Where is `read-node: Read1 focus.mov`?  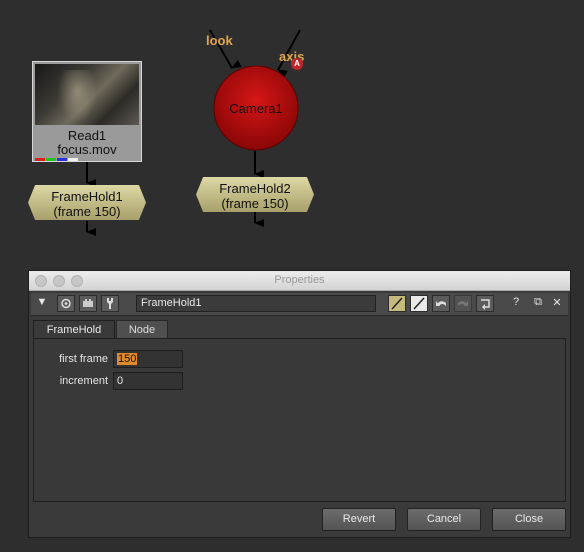
read-node: Read1 focus.mov is located at coordinates (87, 111).